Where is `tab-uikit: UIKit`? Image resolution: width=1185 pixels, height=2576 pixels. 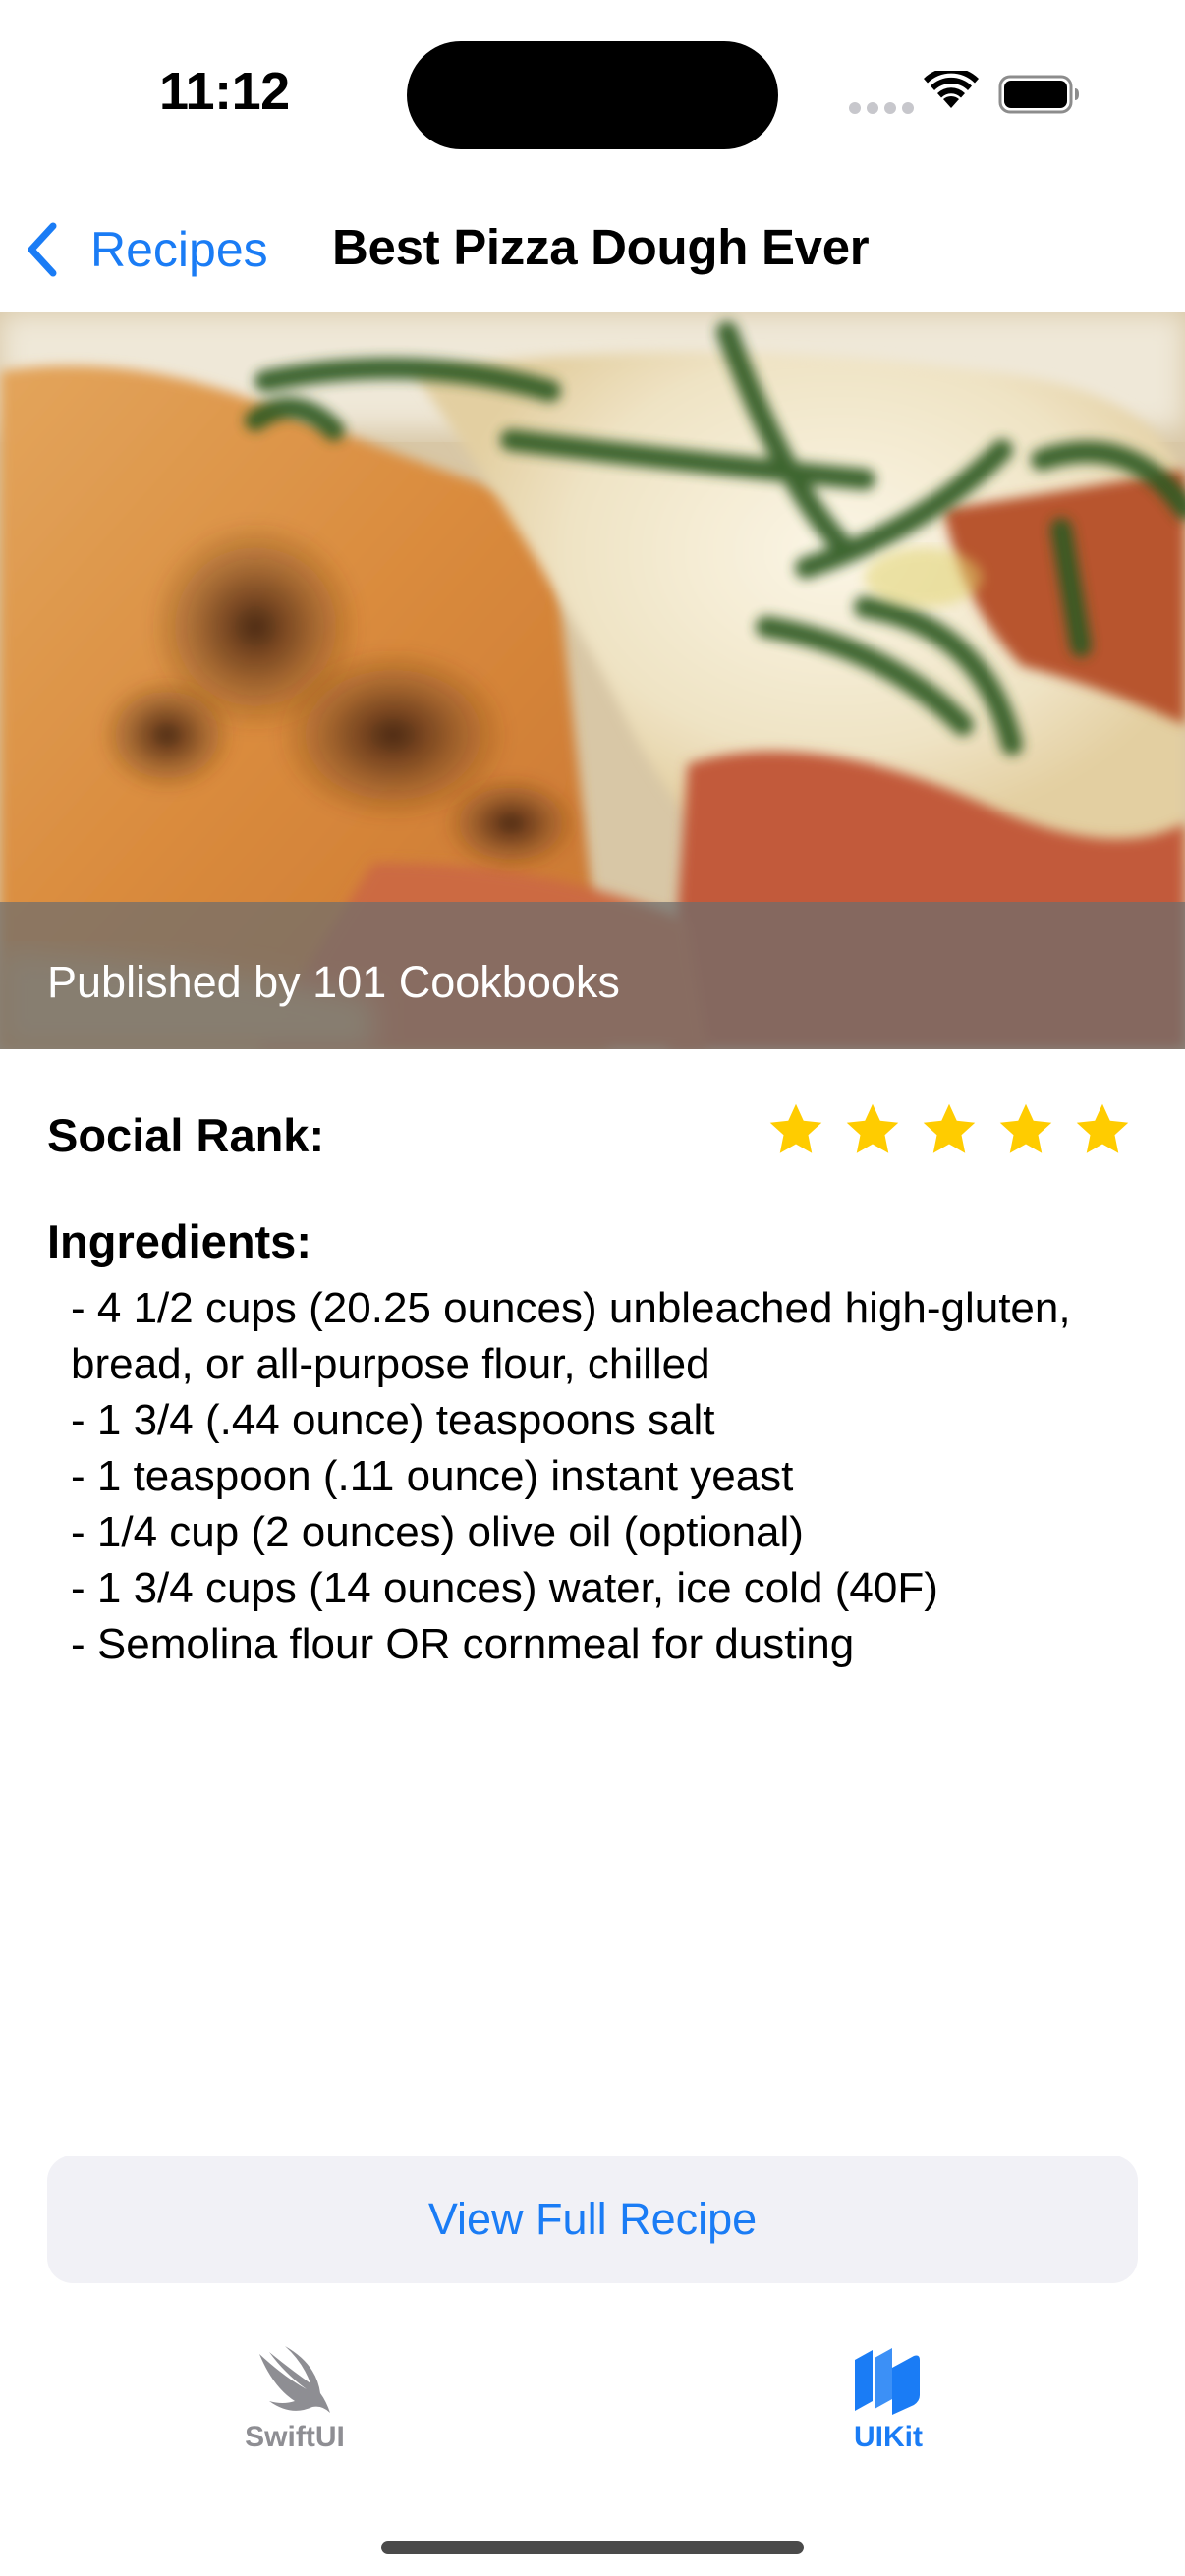
tab-uikit: UIKit is located at coordinates (889, 2413).